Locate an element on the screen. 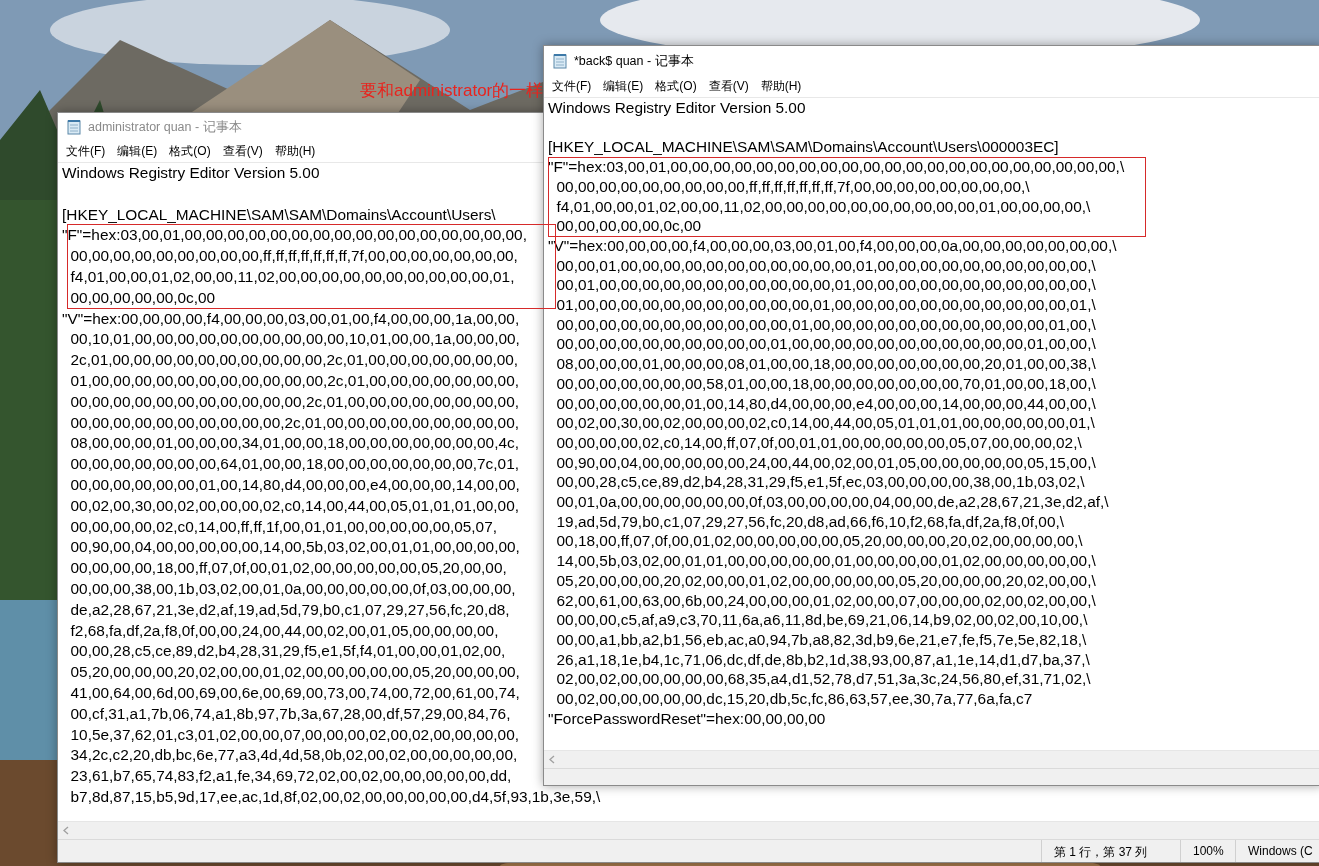  text-line: 00,00,00,00,00,00,00,64,01,00,00,18,00,00,00,00,00,00,00,7c,01, is located at coordinates (294, 464).